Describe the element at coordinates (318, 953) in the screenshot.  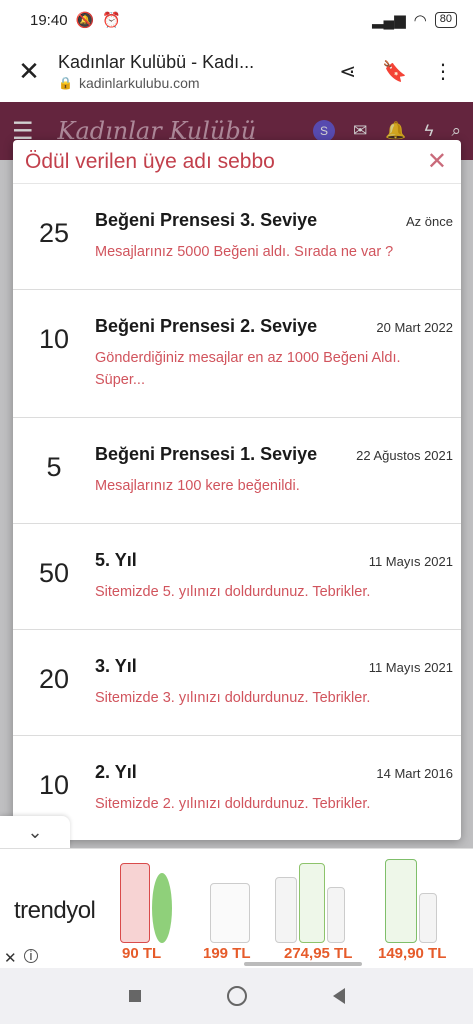
I see `ad-price: 274,95 TL` at that location.